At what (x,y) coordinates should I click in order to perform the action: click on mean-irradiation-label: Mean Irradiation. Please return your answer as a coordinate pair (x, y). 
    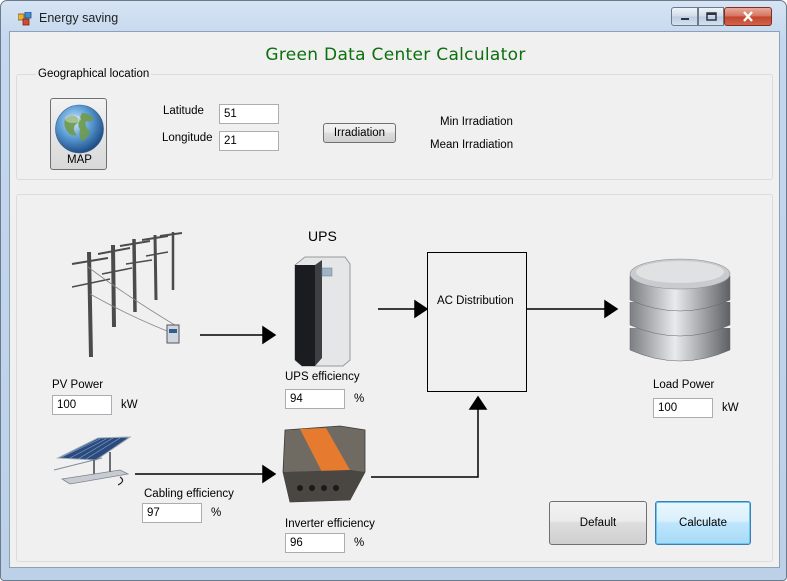
    Looking at the image, I should click on (472, 145).